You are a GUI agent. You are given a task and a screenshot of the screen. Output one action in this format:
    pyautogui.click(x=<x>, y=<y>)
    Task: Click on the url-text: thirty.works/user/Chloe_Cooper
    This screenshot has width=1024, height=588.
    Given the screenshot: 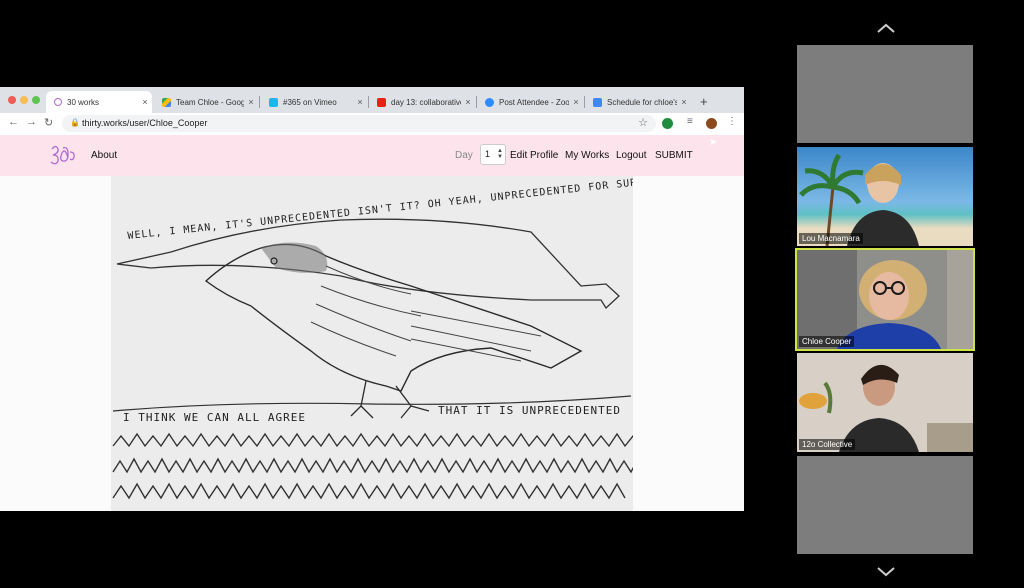 What is the action you would take?
    pyautogui.click(x=145, y=123)
    